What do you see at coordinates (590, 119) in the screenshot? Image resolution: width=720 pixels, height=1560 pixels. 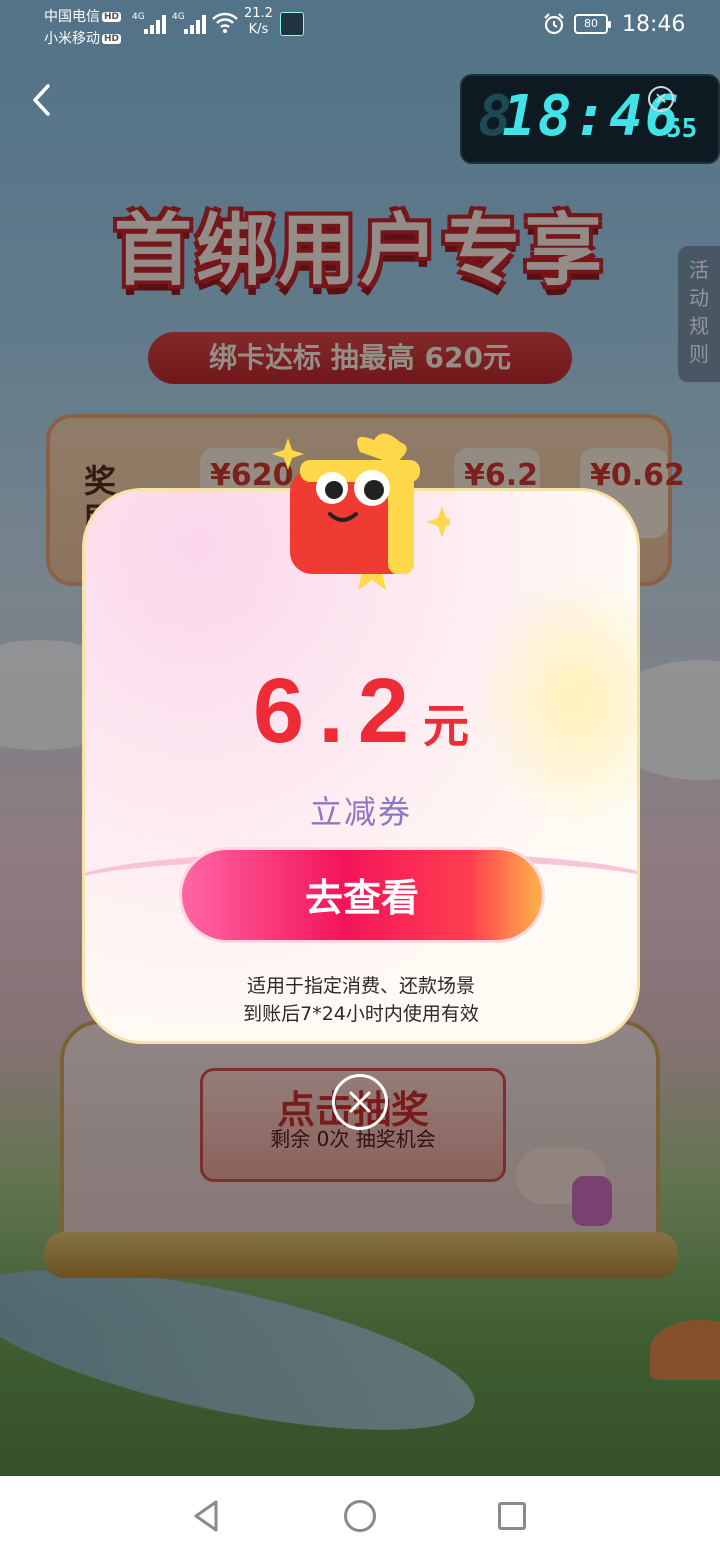 I see `floating-clock-widget: 8 18:46 55` at bounding box center [590, 119].